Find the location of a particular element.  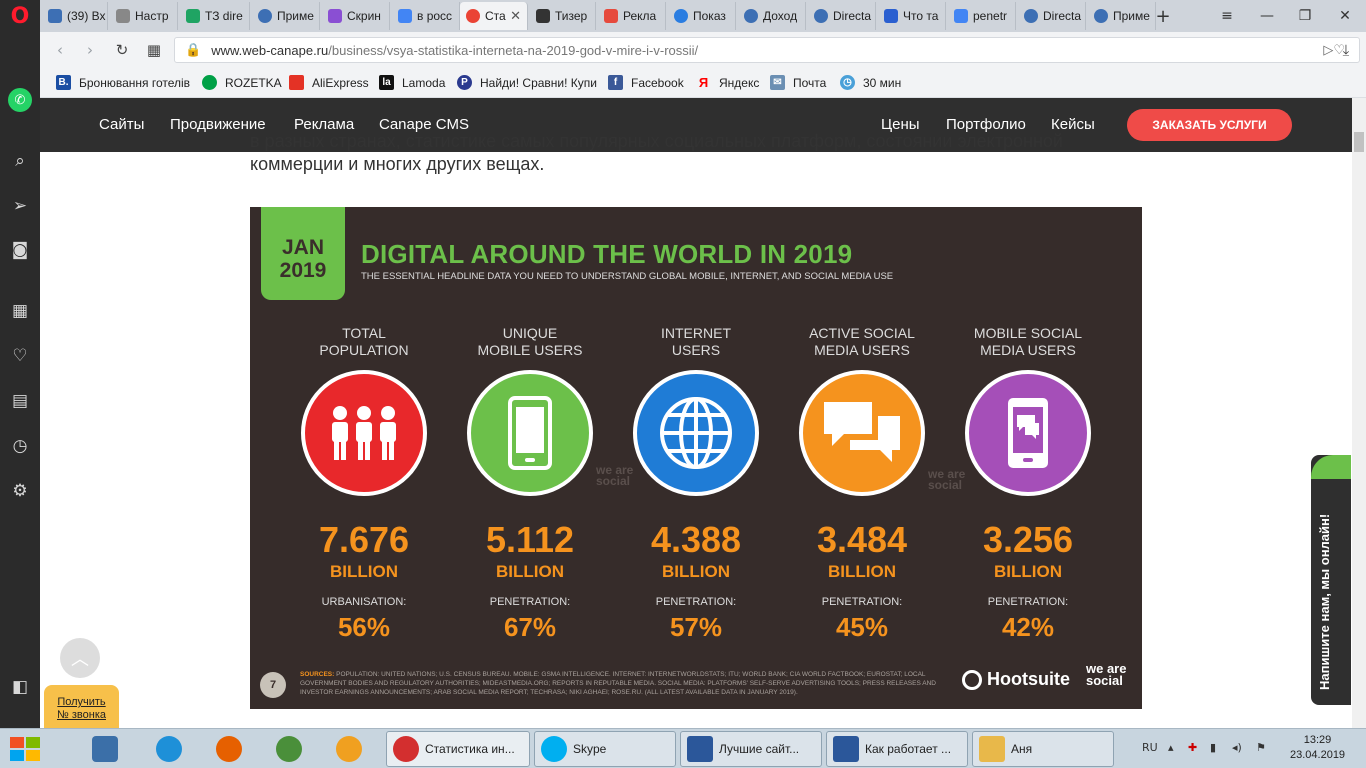

nav-sites: Сайты is located at coordinates (121, 124).